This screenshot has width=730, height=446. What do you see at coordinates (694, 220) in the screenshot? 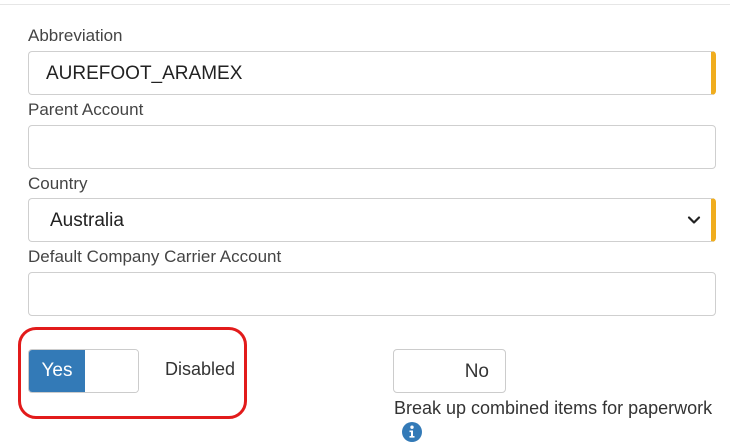
I see `chevron-down-icon` at bounding box center [694, 220].